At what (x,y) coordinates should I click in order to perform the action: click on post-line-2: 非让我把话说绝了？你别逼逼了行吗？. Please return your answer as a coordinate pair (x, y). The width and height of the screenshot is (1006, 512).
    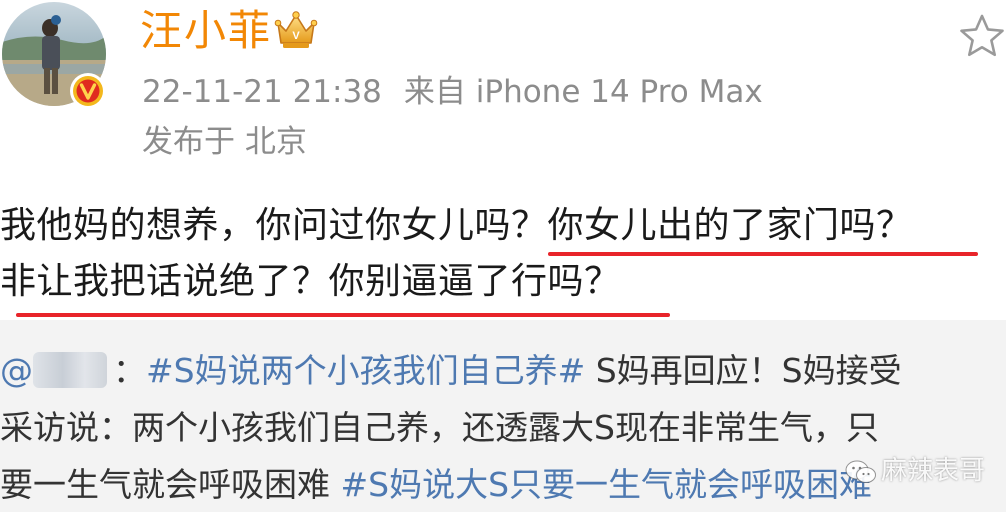
    Looking at the image, I should click on (503, 282).